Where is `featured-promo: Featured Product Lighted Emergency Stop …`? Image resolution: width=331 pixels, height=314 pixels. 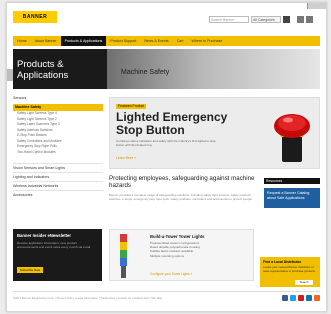
featured-promo: Featured Product Lighted Emergency Stop … is located at coordinates (214, 133).